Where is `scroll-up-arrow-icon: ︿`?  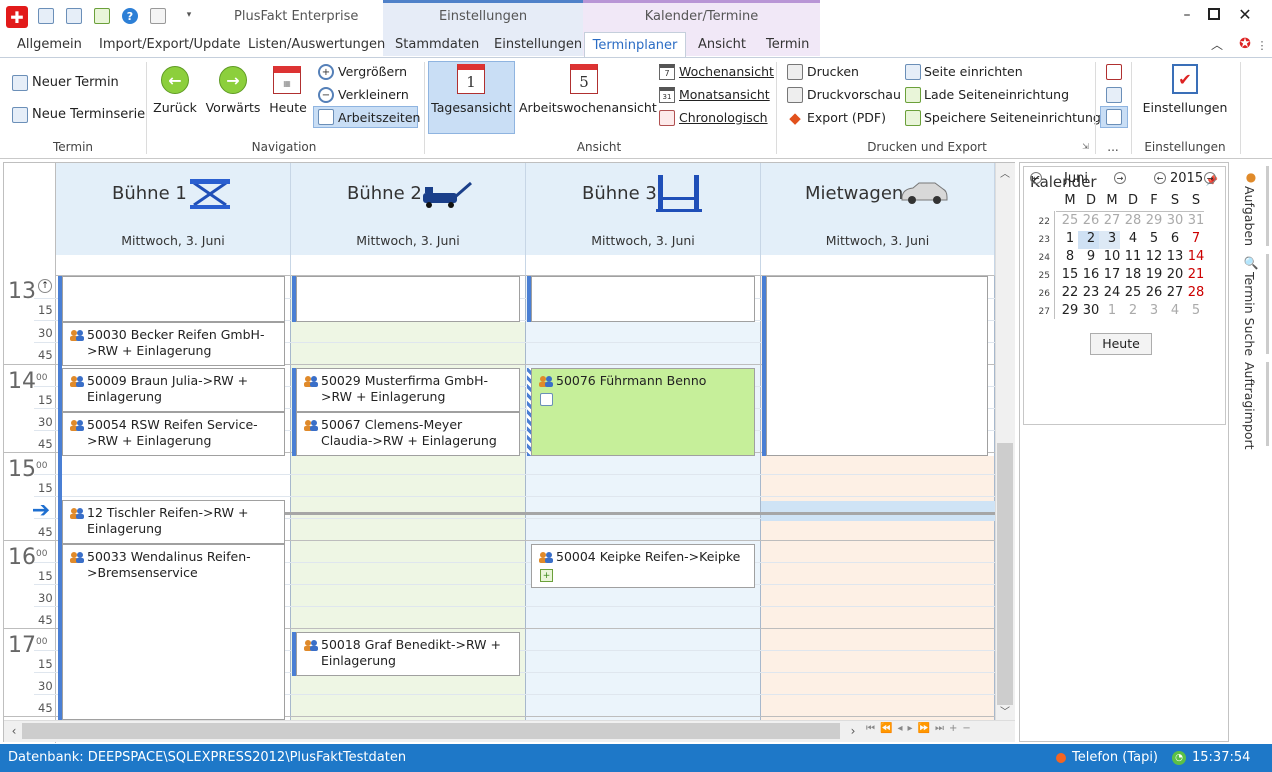
scroll-up-arrow-icon: ︿ is located at coordinates (1005, 172).